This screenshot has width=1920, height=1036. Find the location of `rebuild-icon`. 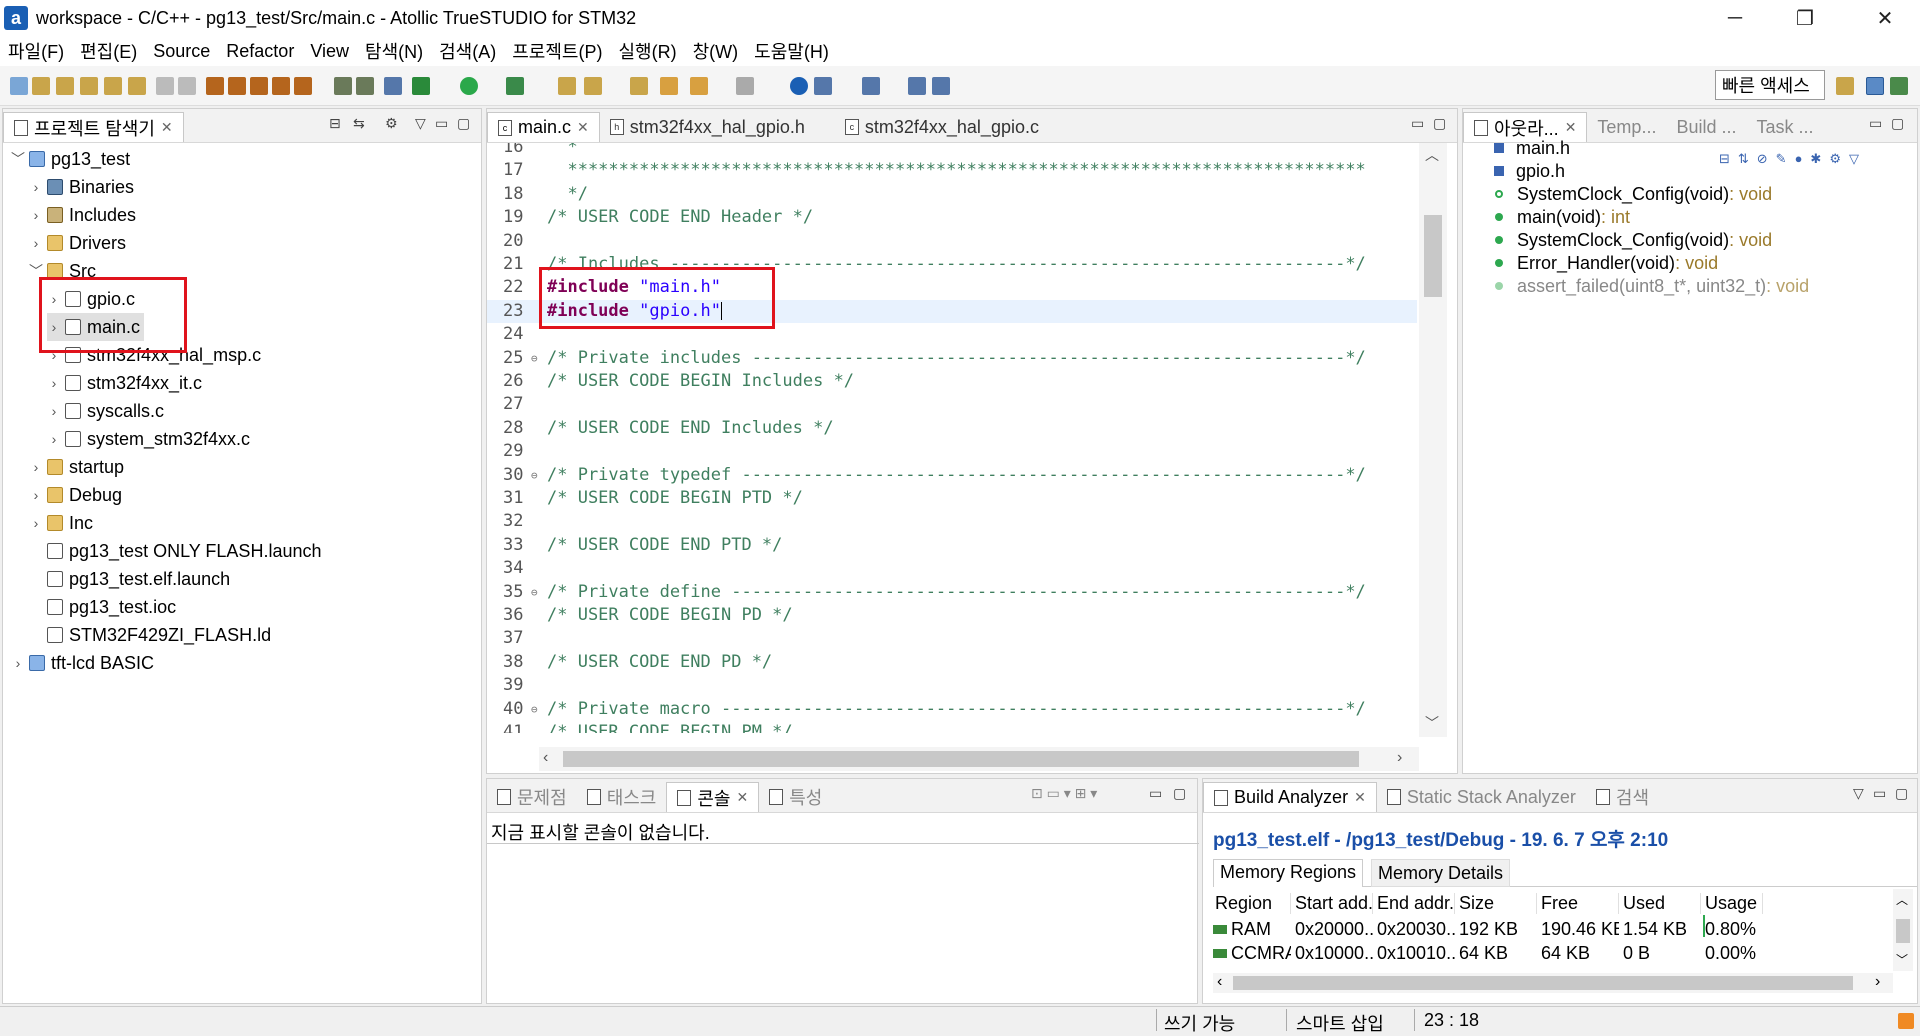

rebuild-icon is located at coordinates (281, 86).